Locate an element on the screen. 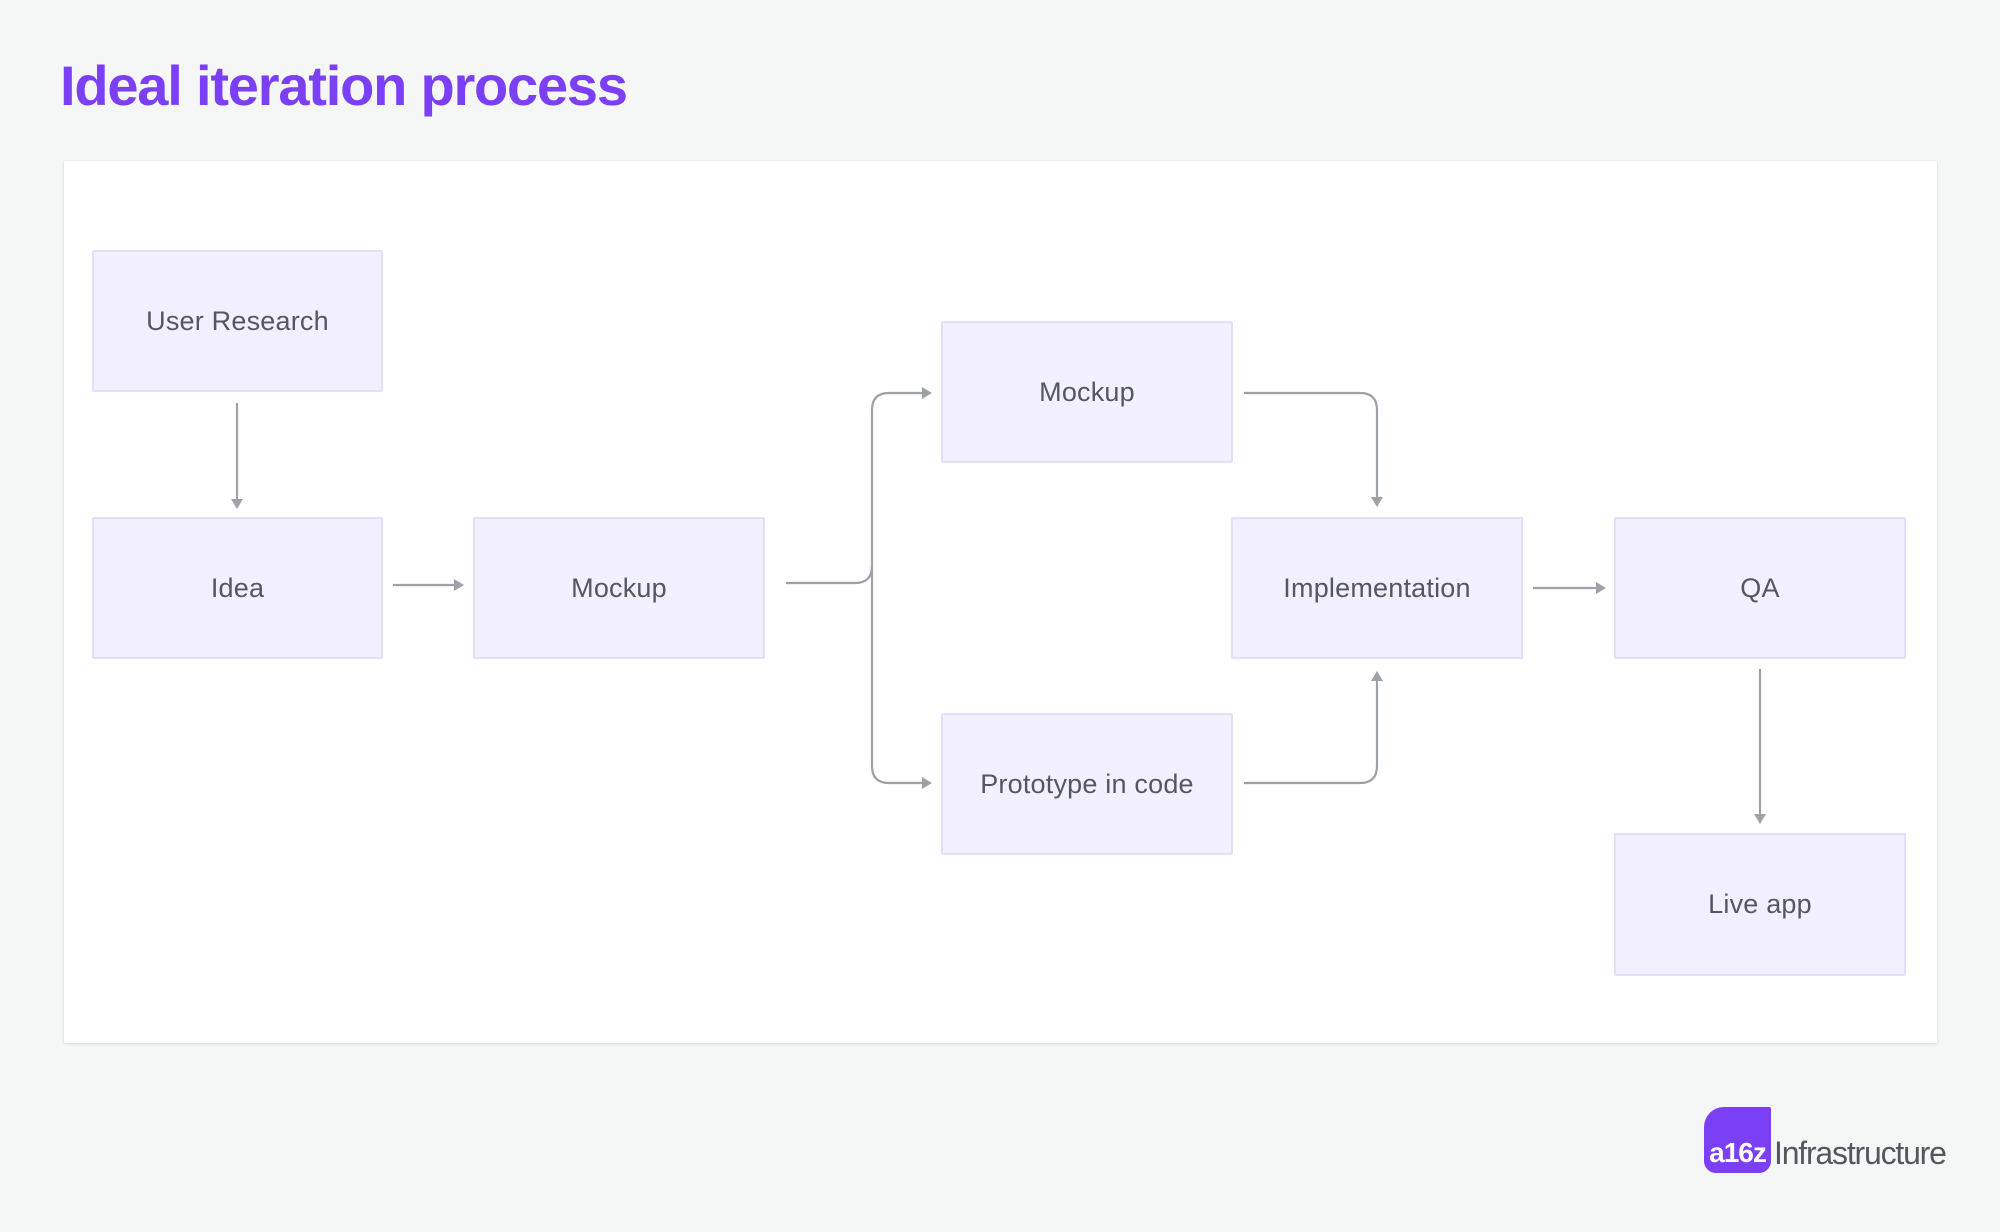  node-label: Idea is located at coordinates (237, 587).